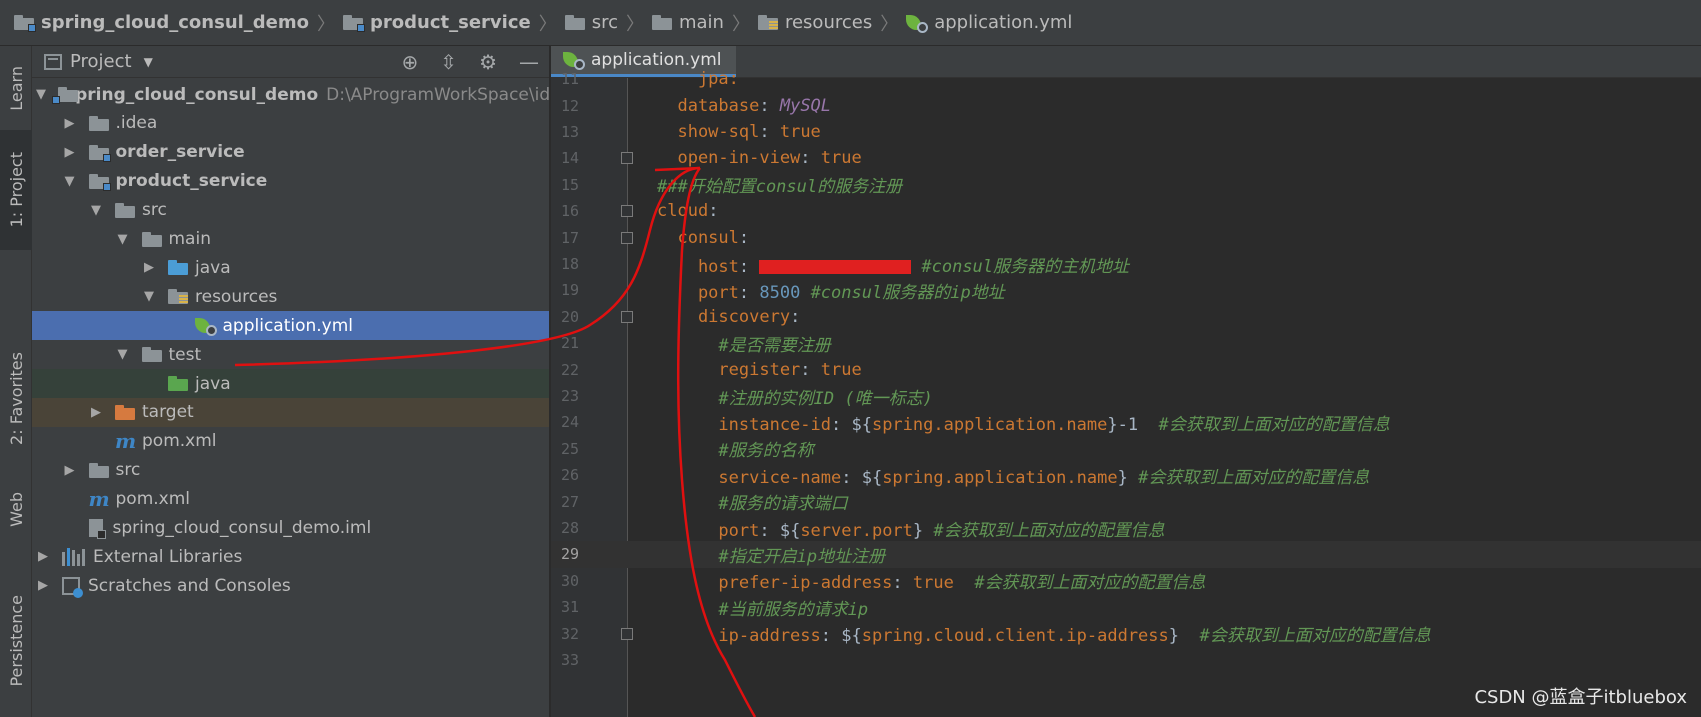 The width and height of the screenshot is (1701, 717). What do you see at coordinates (1126, 449) in the screenshot?
I see `code-line: 25 #服务的名称` at bounding box center [1126, 449].